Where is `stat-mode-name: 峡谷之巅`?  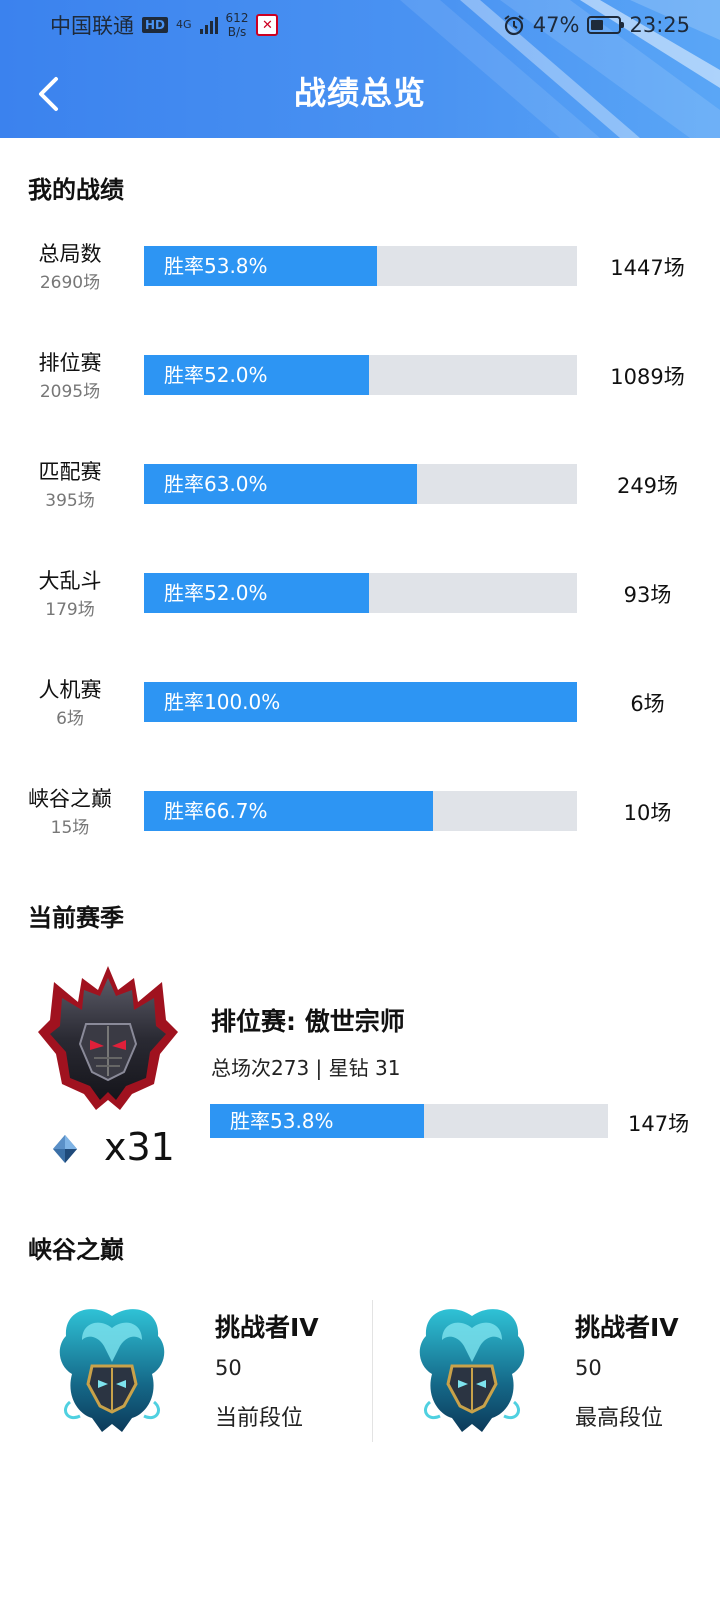
stat-mode-name: 峡谷之巅 is located at coordinates (70, 799).